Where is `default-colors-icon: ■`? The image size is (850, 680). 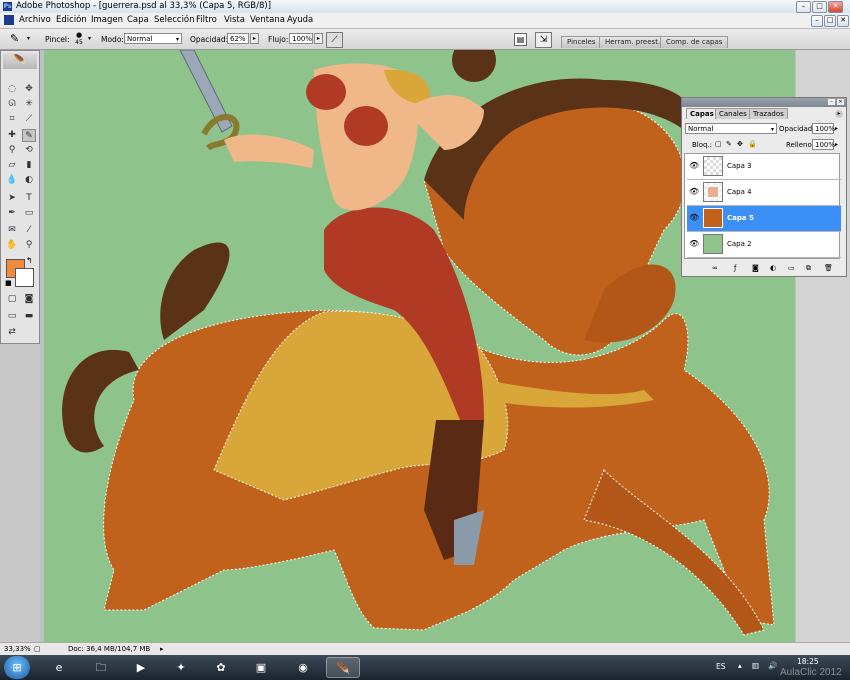 default-colors-icon: ■ is located at coordinates (8, 283).